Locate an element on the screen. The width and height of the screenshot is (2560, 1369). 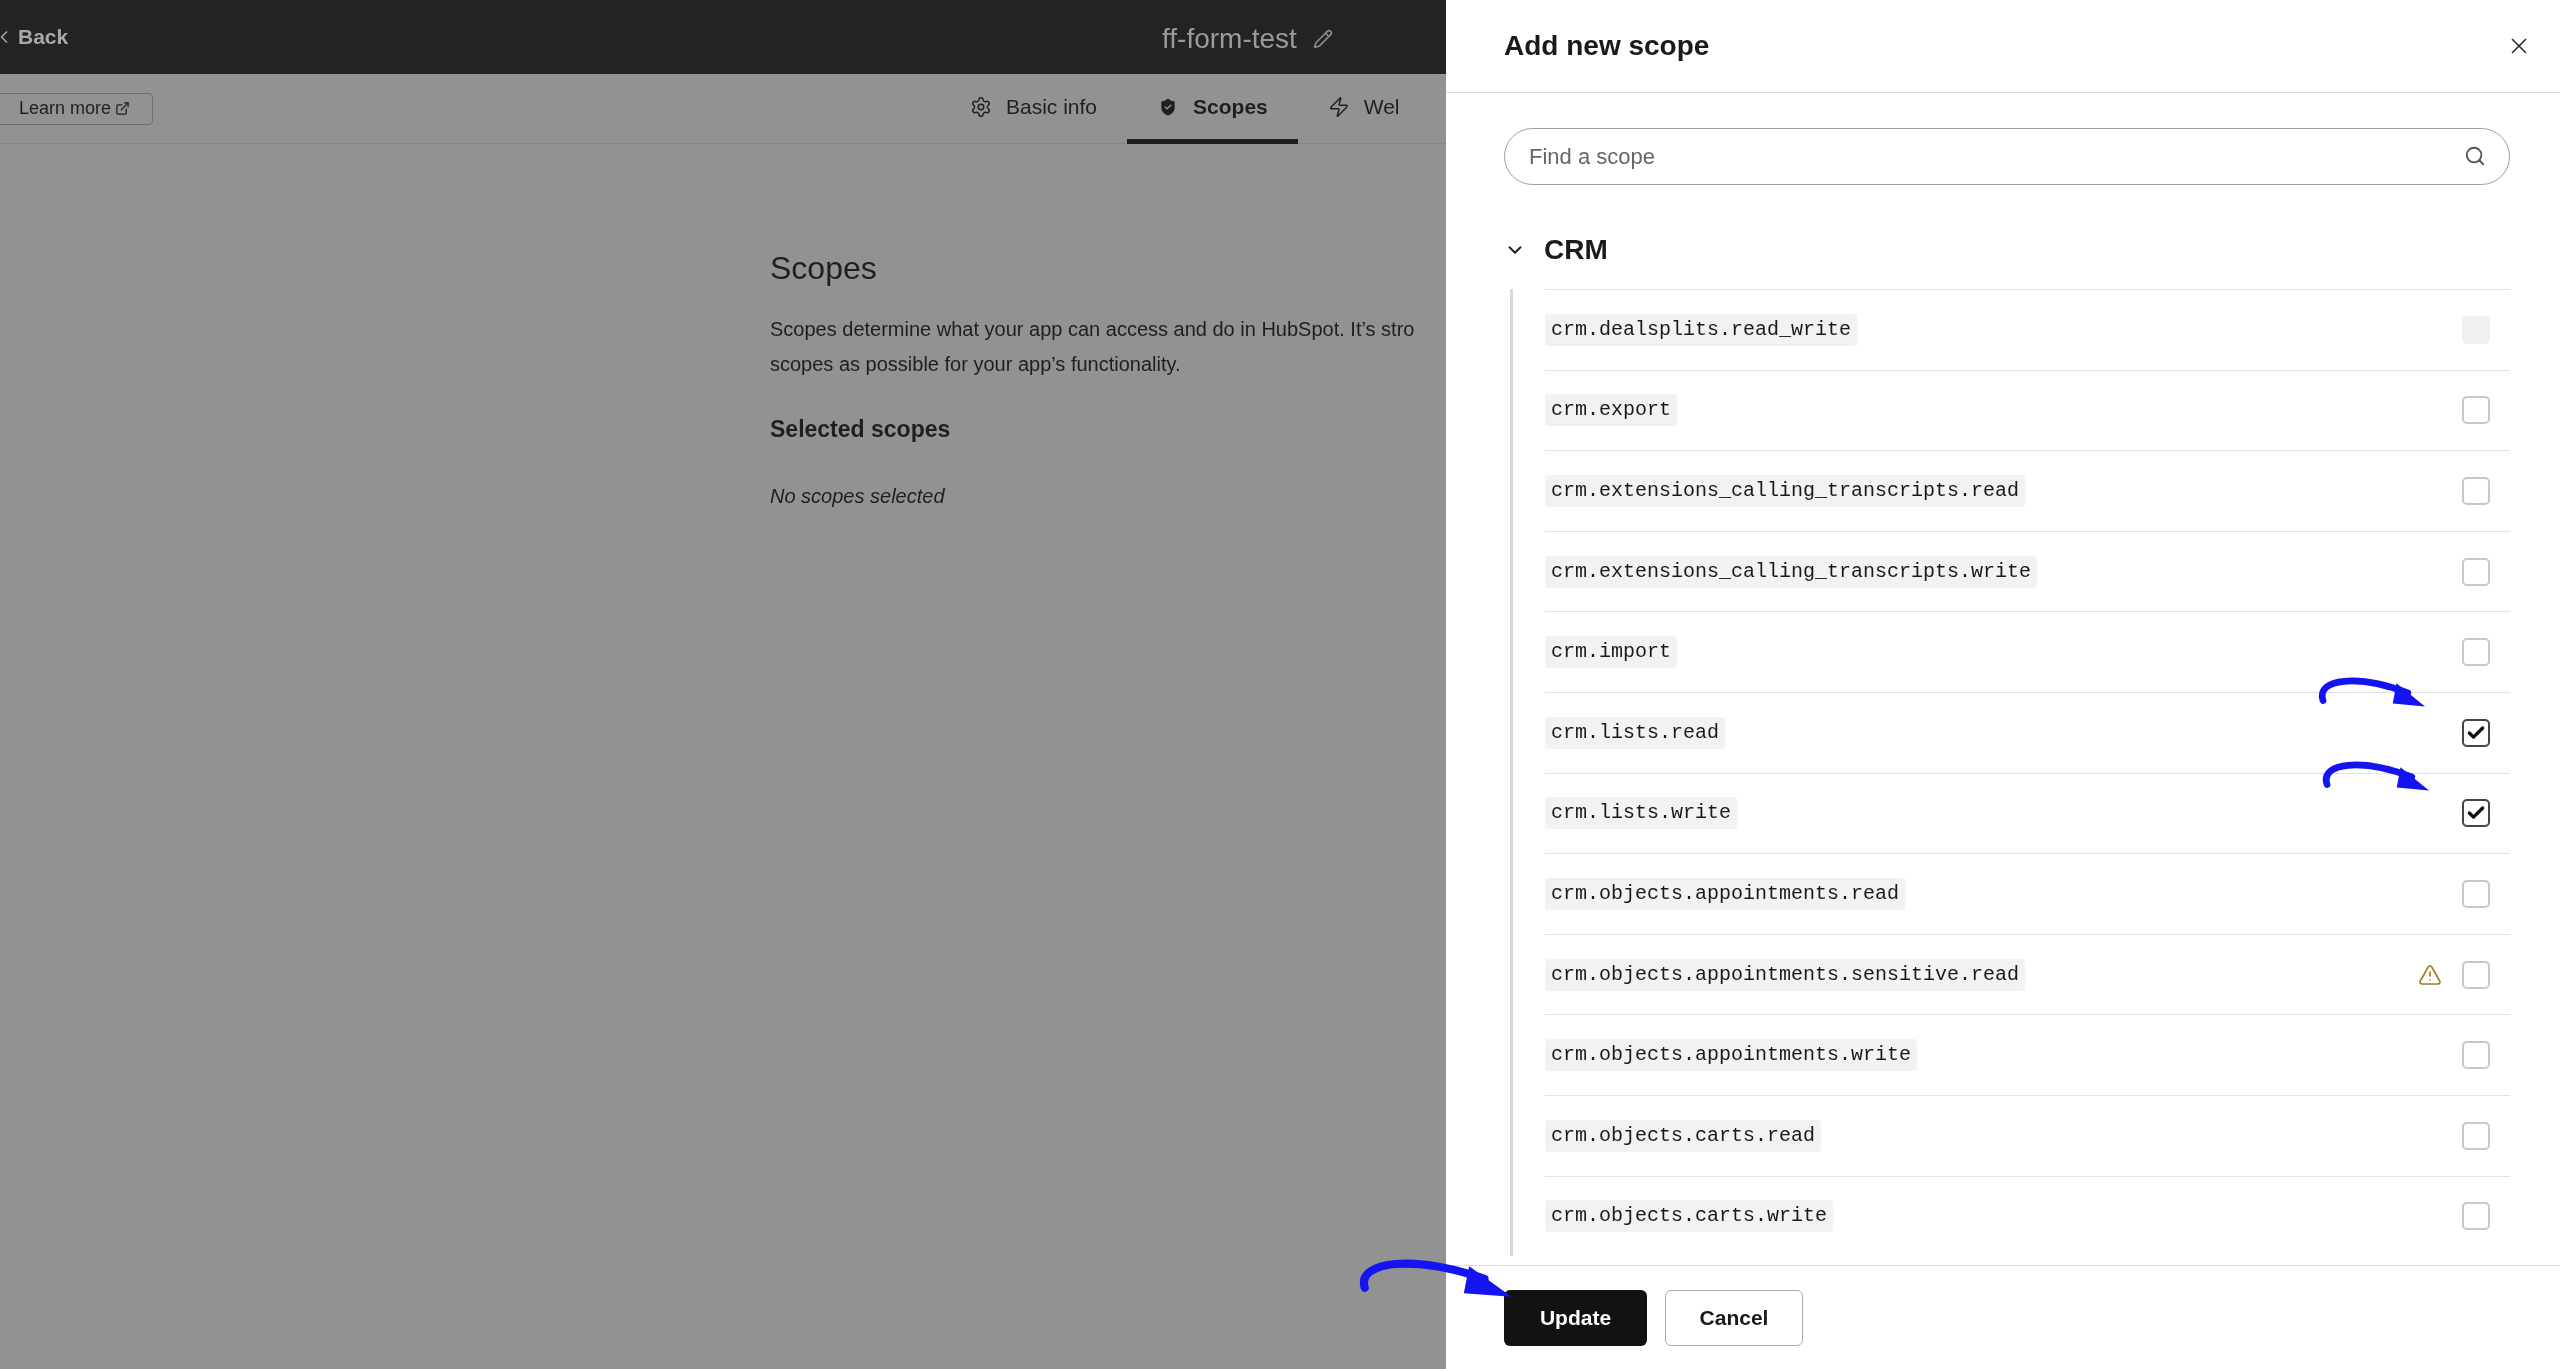
cancel-button: Cancel is located at coordinates (1734, 1317).